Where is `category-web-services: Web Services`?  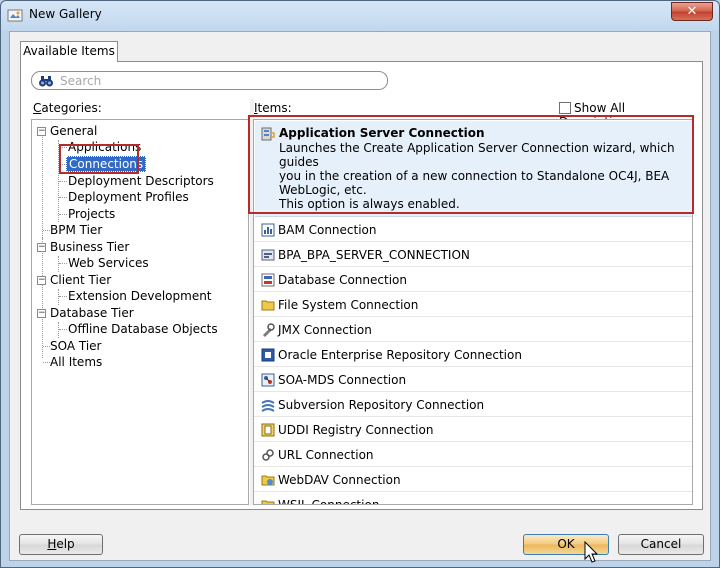 category-web-services: Web Services is located at coordinates (108, 263).